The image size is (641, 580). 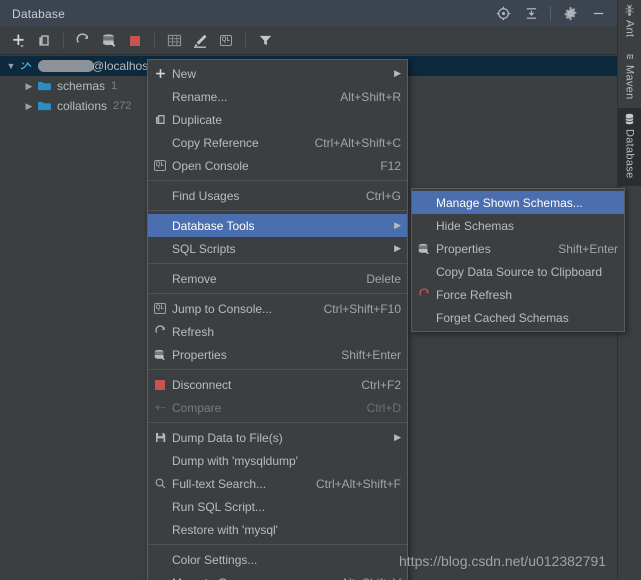 What do you see at coordinates (277, 483) in the screenshot?
I see `menu-item-full-text-search: Full-text Search... Ctrl+Alt+Shift+F` at bounding box center [277, 483].